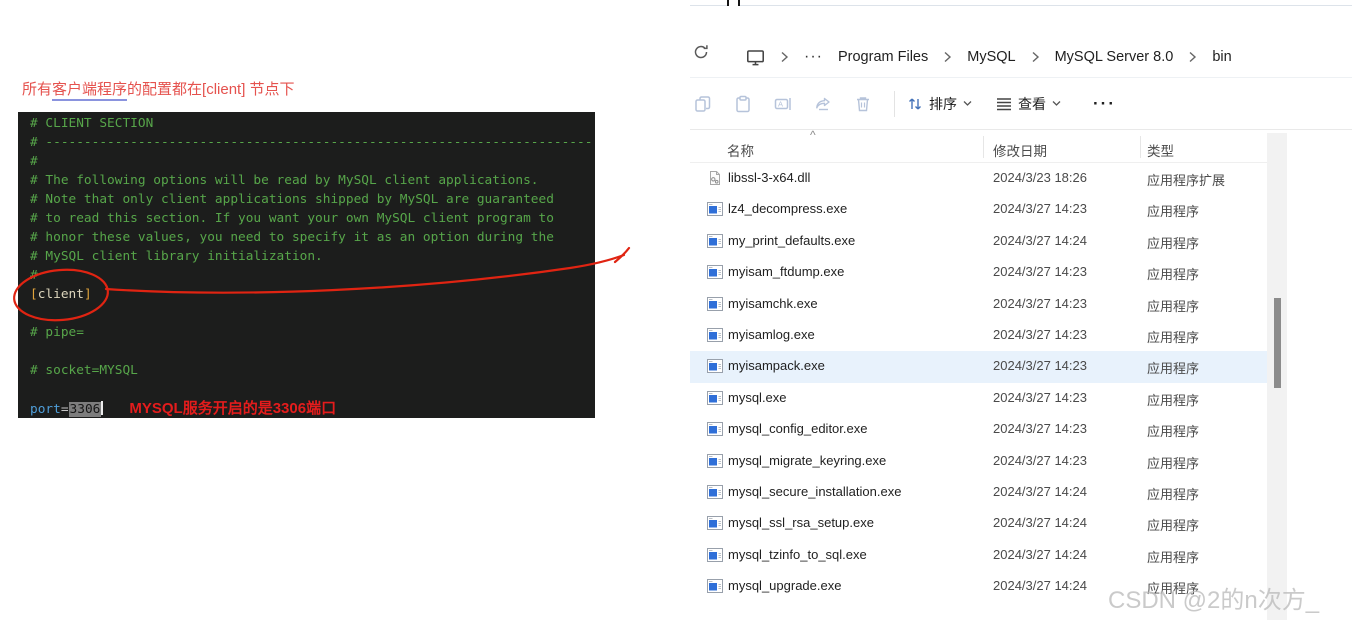  What do you see at coordinates (233, 408) in the screenshot?
I see `port-annotation-text: MYSQL服务开启的是3306端口` at bounding box center [233, 408].